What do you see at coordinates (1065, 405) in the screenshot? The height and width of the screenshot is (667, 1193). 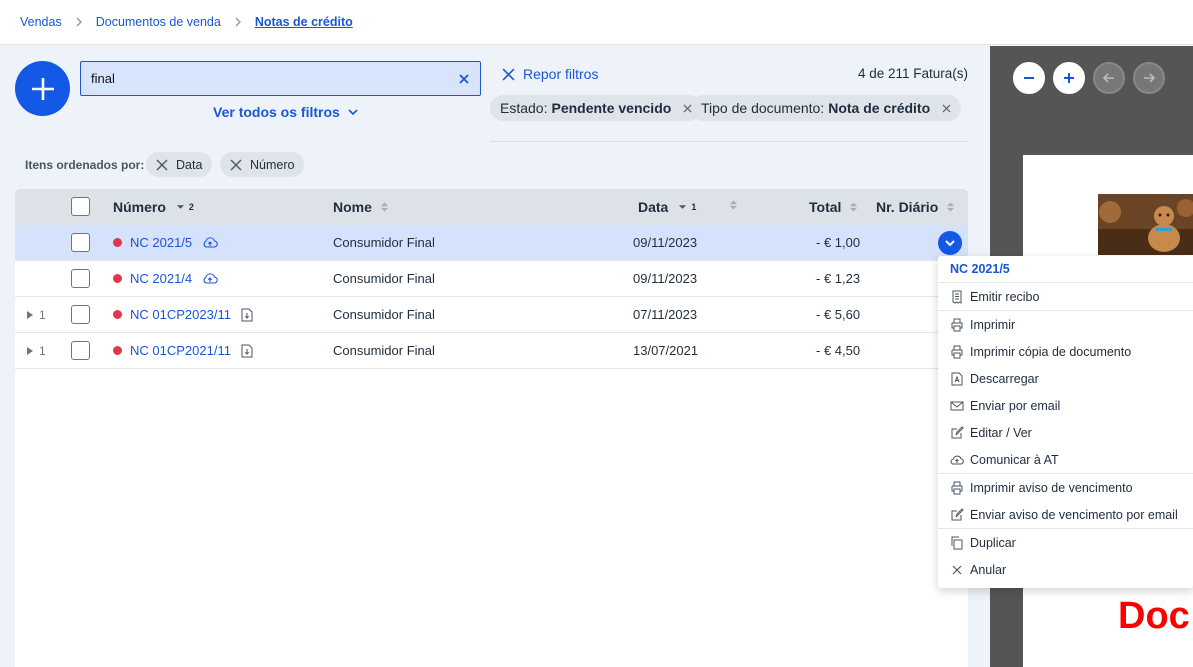 I see `menu-item-enviar-email: Enviar por email` at bounding box center [1065, 405].